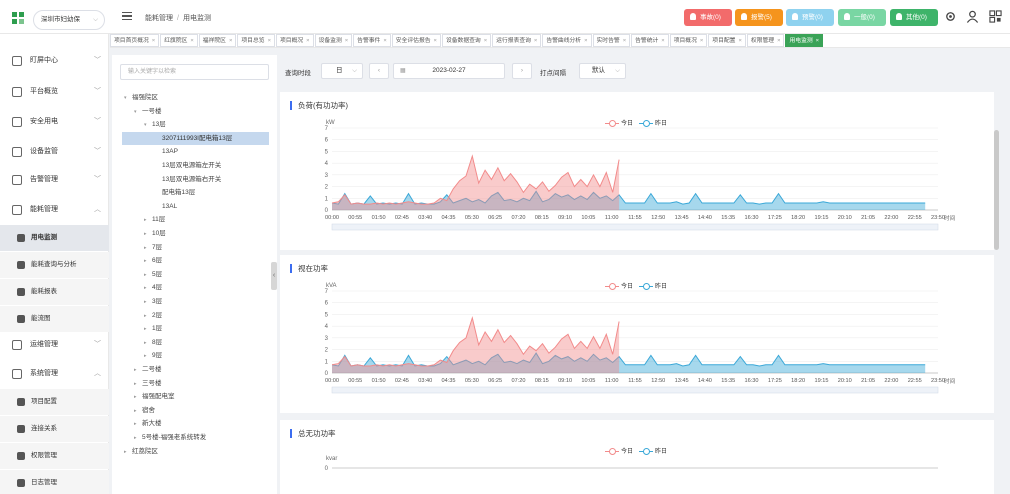  I want to click on tree-node: ▸ 5号楼-福强老系统转发, so click(170, 437).